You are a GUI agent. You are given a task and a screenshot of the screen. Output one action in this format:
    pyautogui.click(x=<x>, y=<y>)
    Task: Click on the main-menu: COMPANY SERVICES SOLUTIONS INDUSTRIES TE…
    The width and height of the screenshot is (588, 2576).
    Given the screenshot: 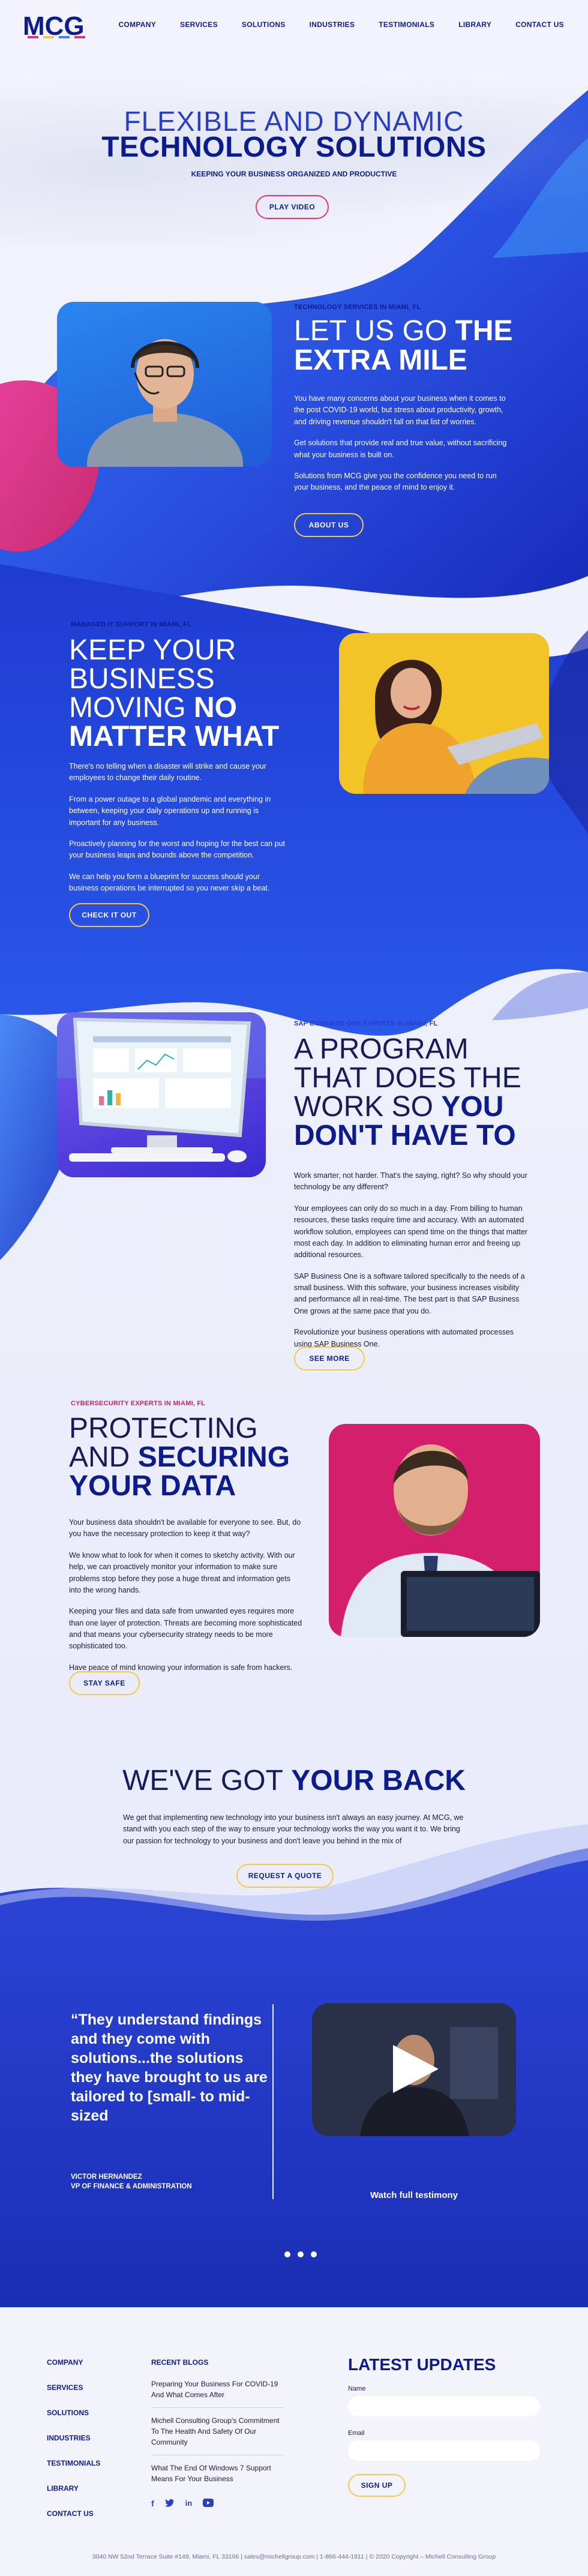 What is the action you would take?
    pyautogui.click(x=341, y=24)
    